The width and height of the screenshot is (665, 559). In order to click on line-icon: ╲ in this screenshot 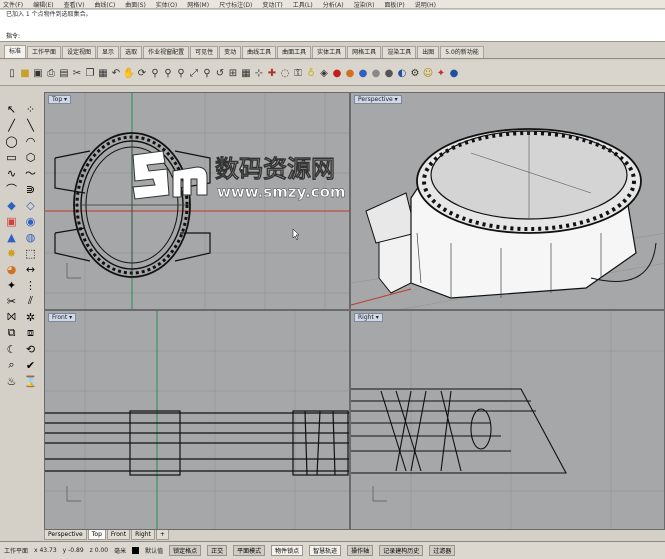, I will do `click(30, 125)`.